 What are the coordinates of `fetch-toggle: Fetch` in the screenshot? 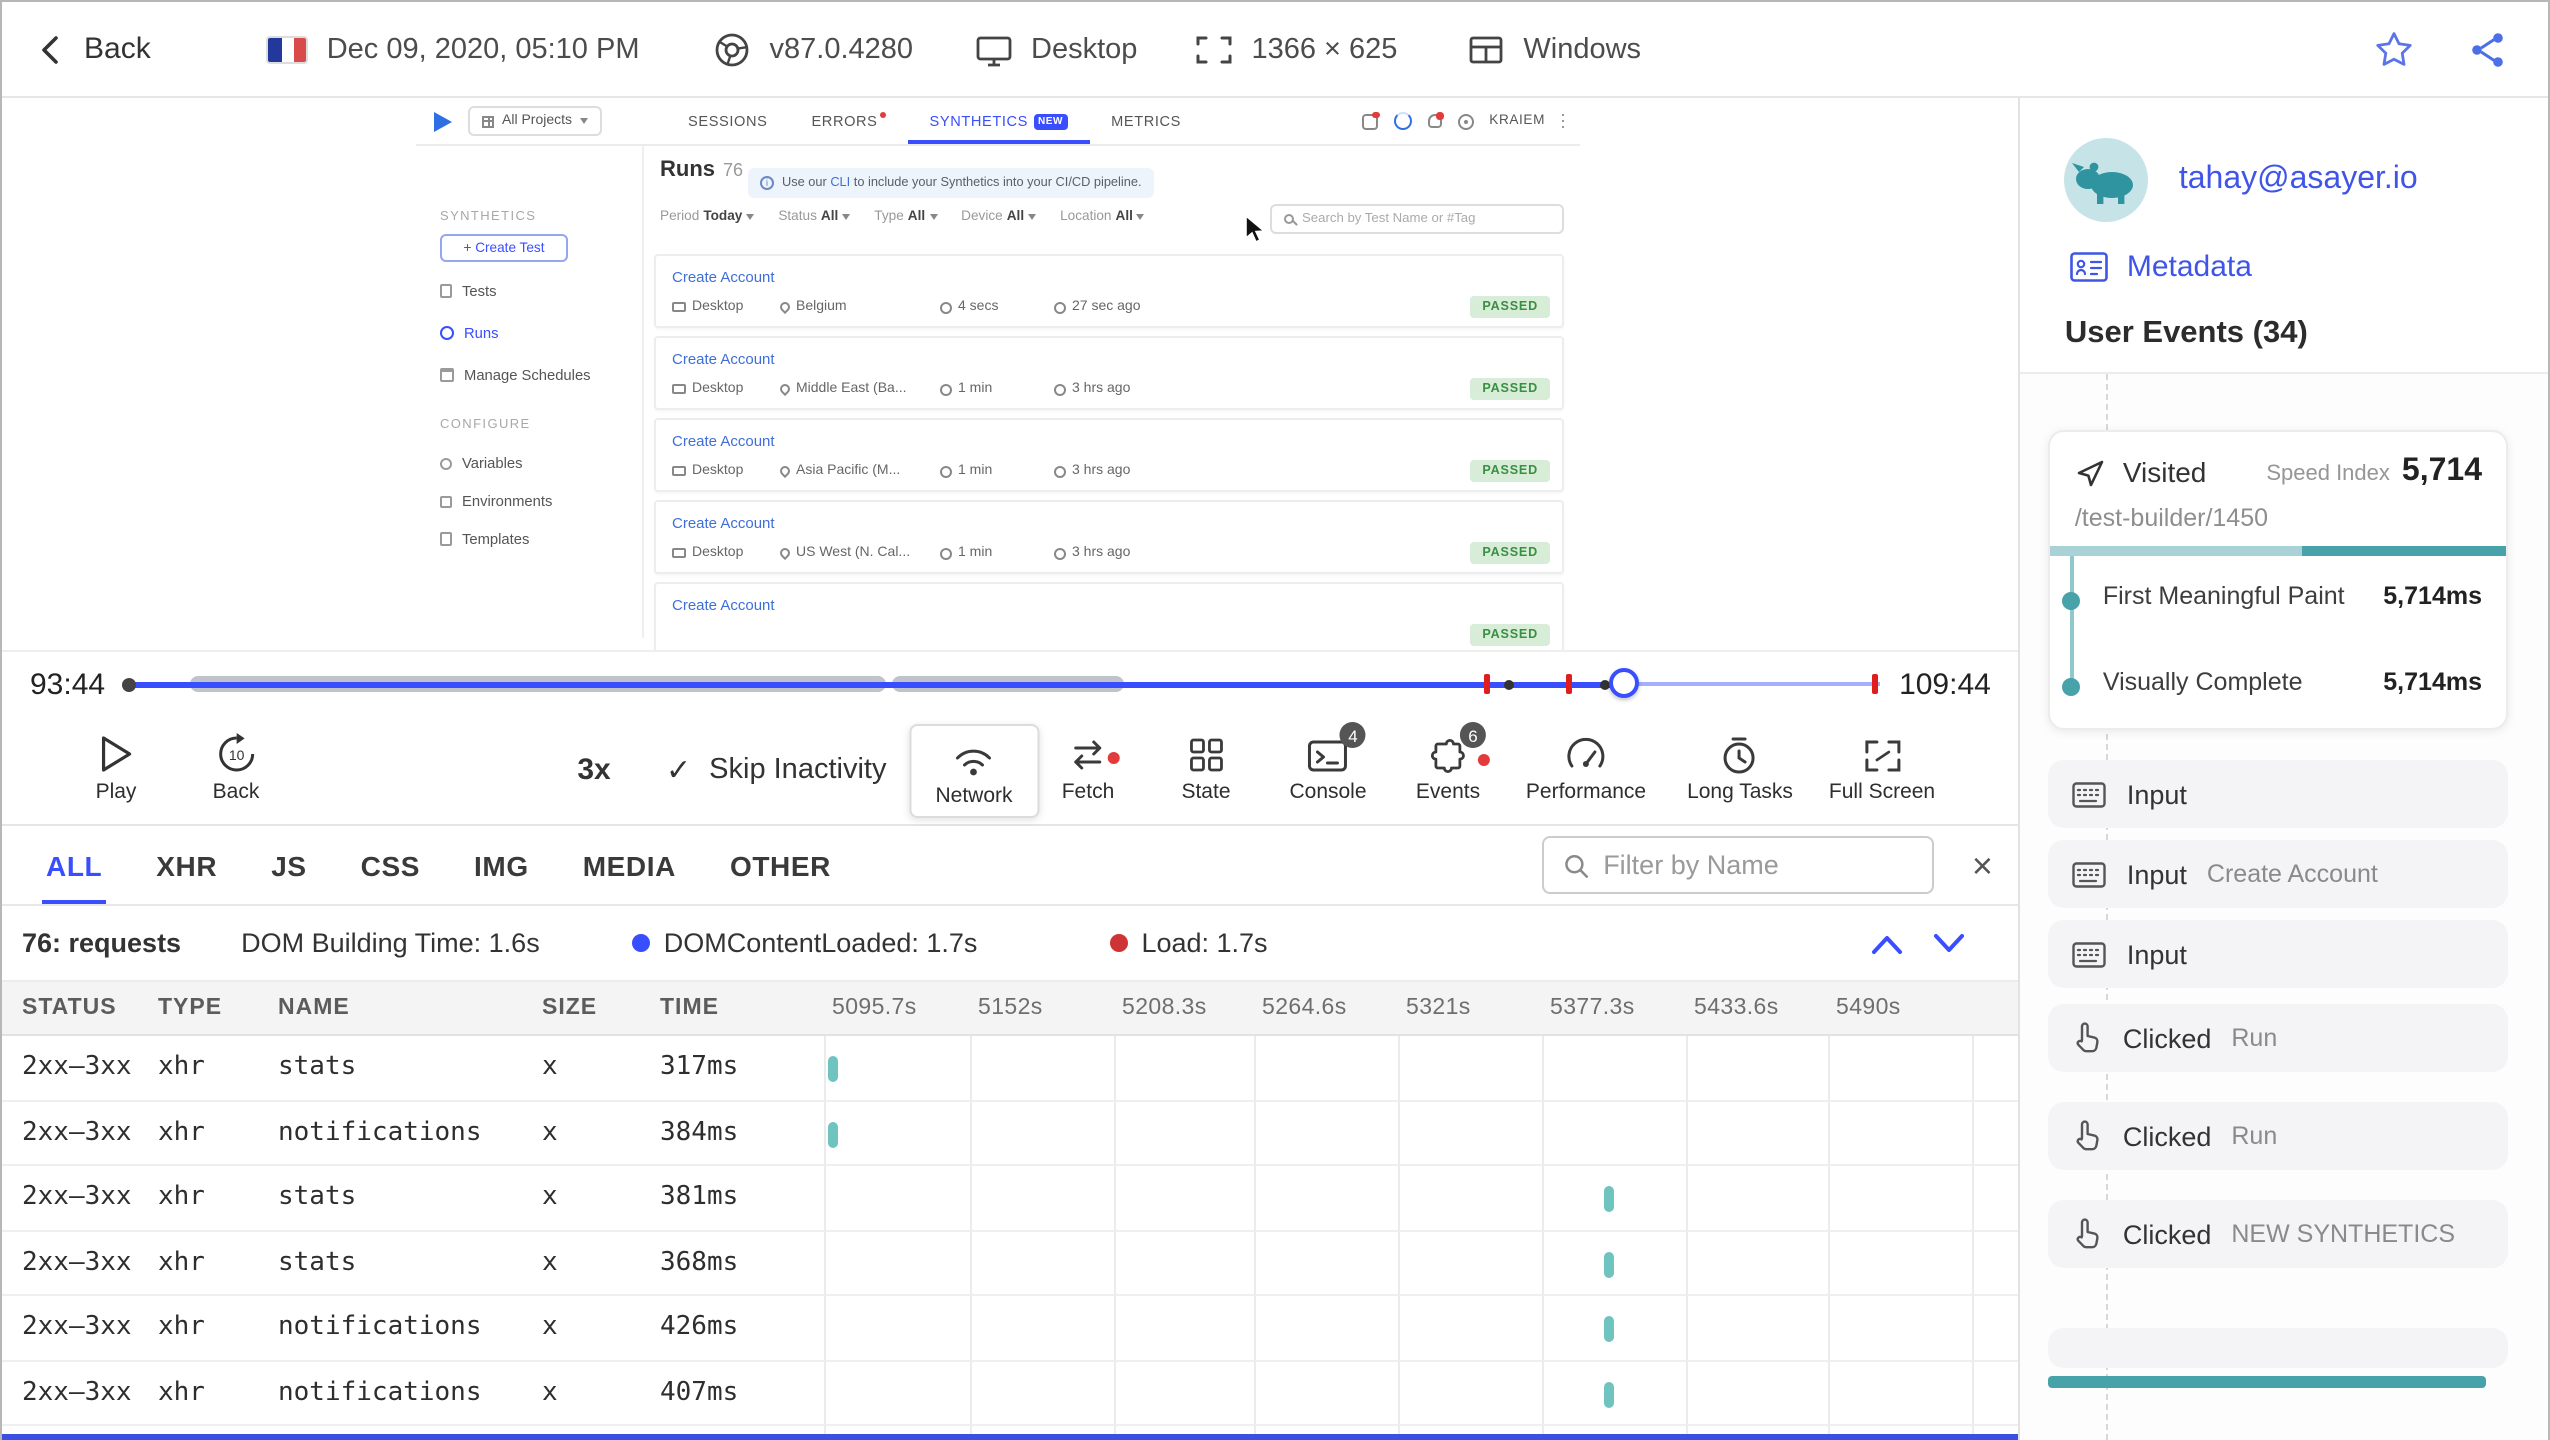 It's located at (1091, 768).